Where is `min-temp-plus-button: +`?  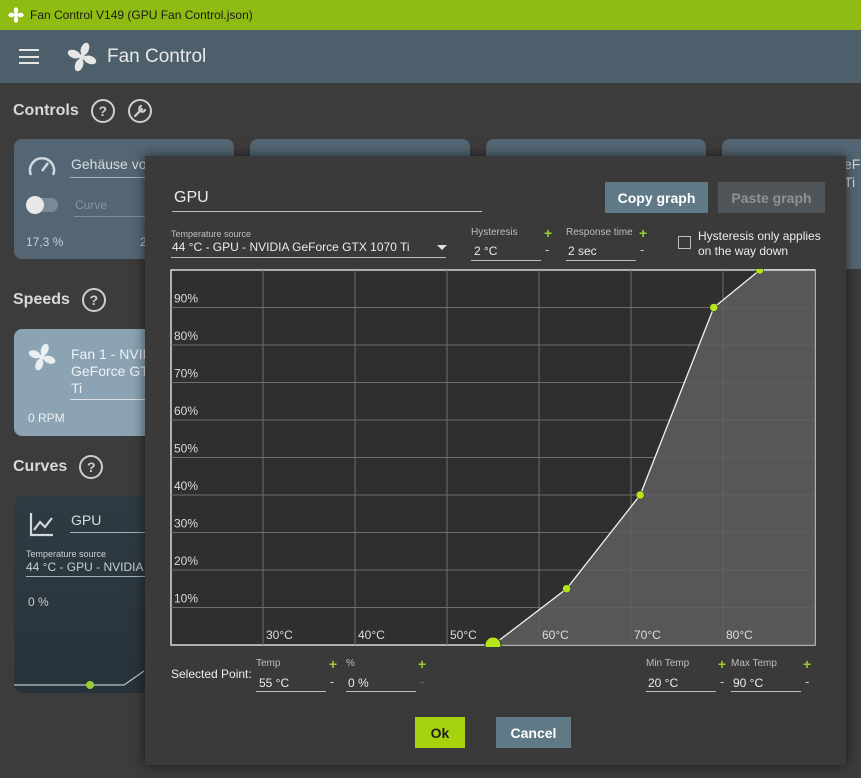 min-temp-plus-button: + is located at coordinates (722, 664).